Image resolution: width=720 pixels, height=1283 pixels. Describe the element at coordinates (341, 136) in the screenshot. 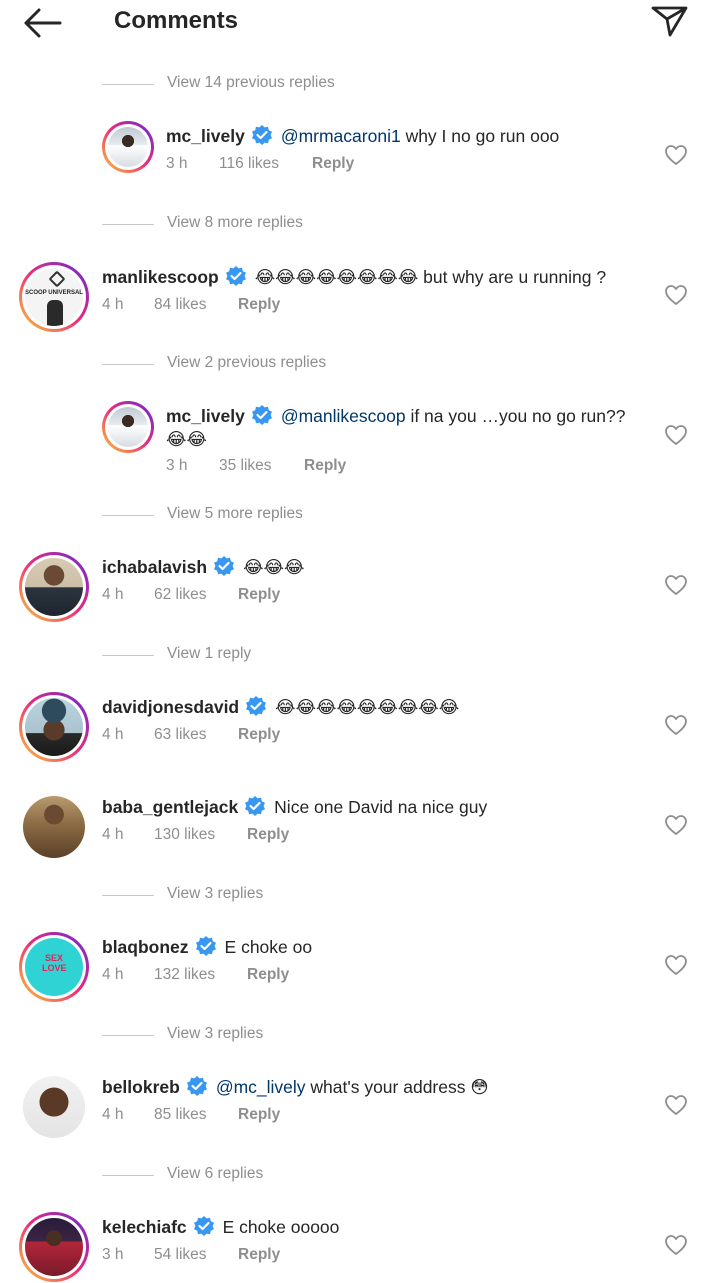

I see `mention-link: @mrmacaroni1` at that location.